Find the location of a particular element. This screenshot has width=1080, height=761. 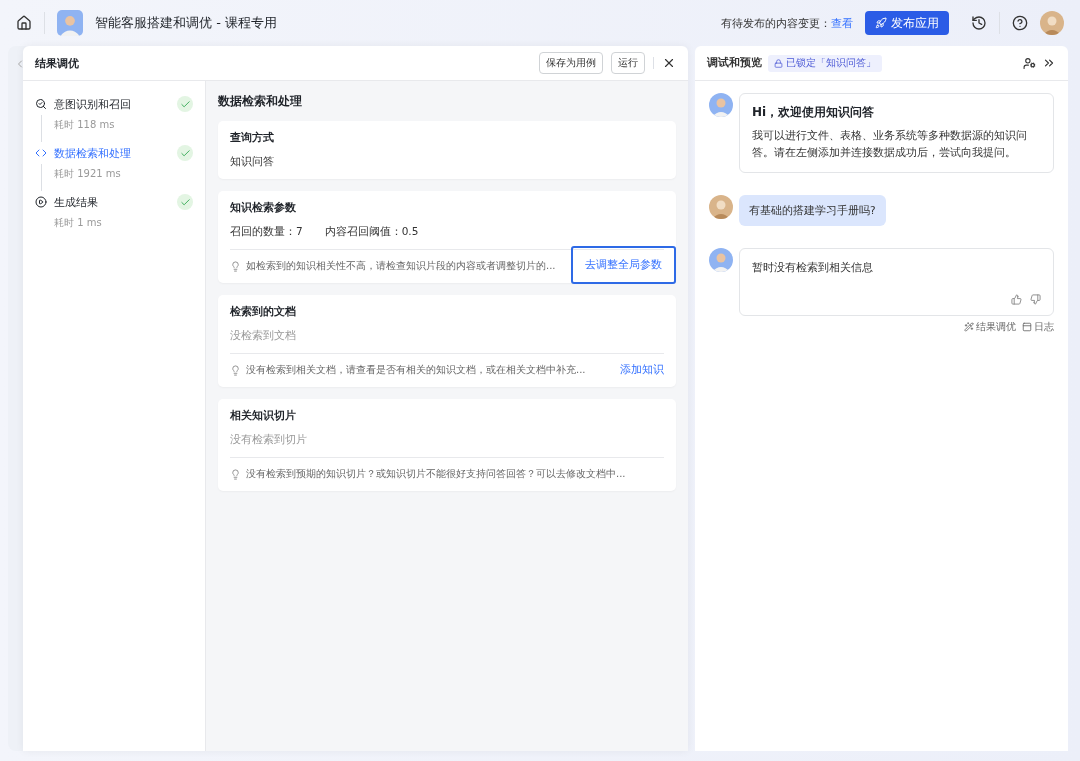

view-link: 查看 is located at coordinates (842, 23).